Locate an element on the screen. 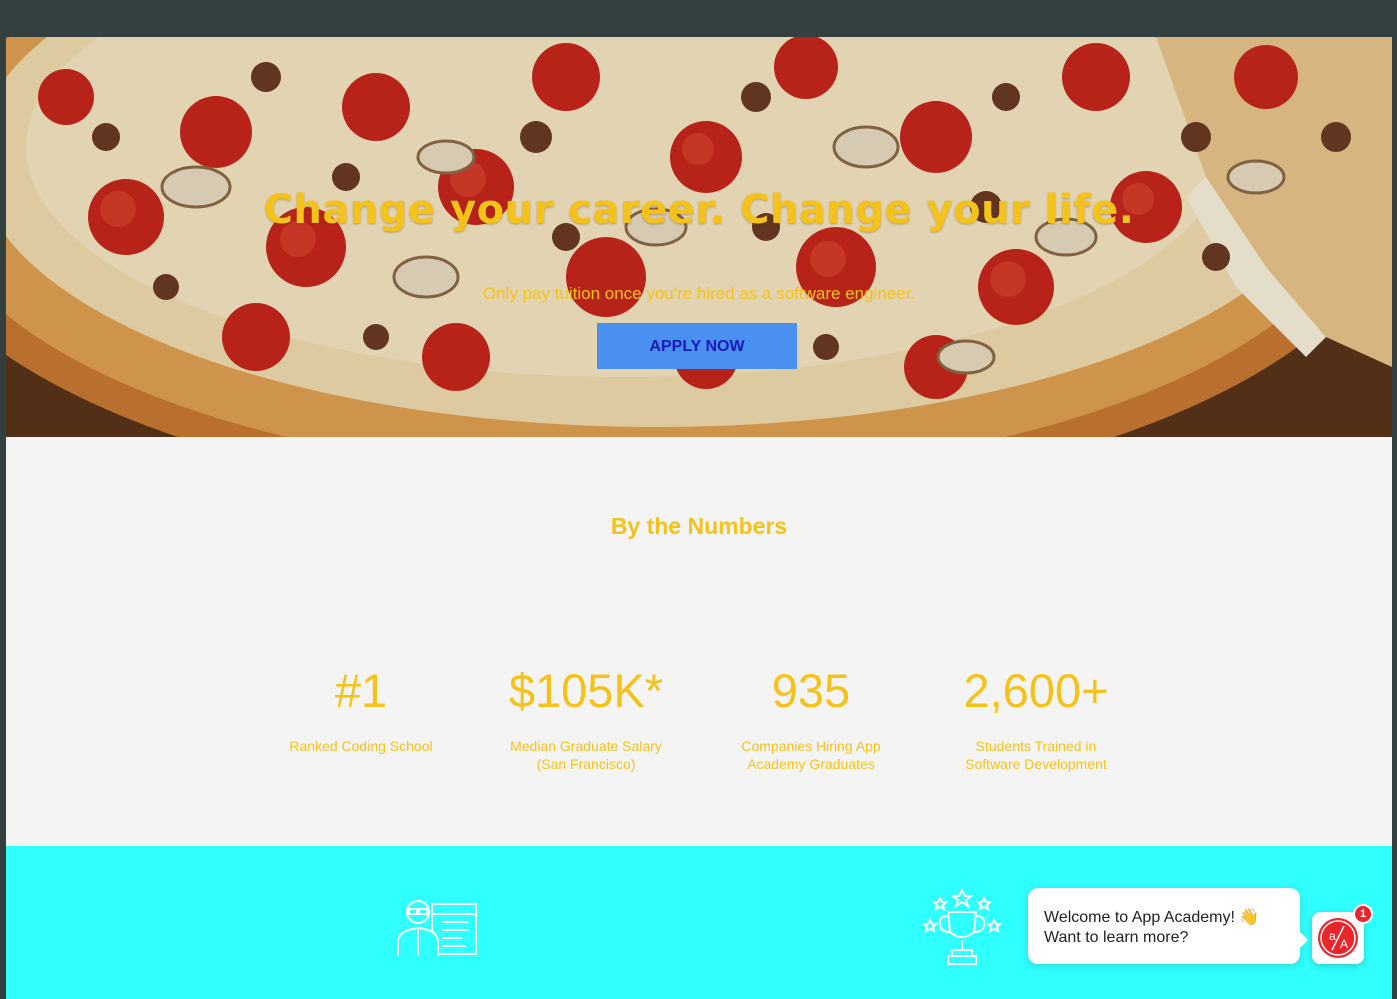 This screenshot has width=1397, height=999. chat-prompt-line: Want to learn more? is located at coordinates (1116, 937).